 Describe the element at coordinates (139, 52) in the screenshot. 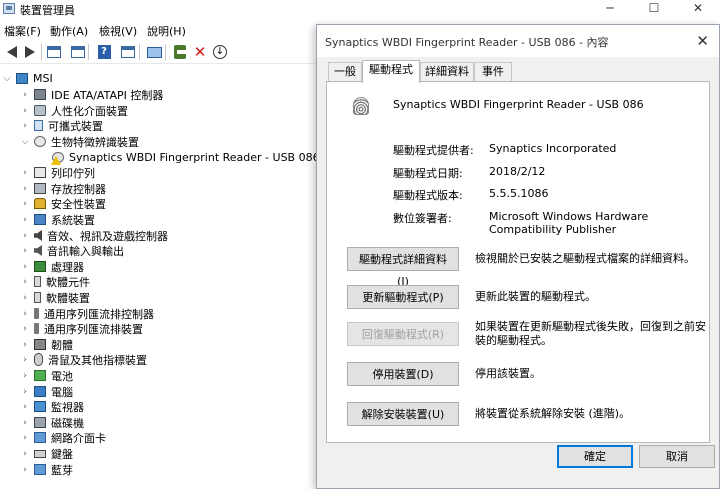

I see `toolbar-separator` at that location.